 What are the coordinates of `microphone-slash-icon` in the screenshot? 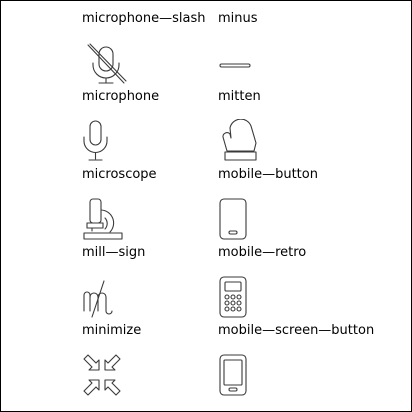 It's located at (106, 65).